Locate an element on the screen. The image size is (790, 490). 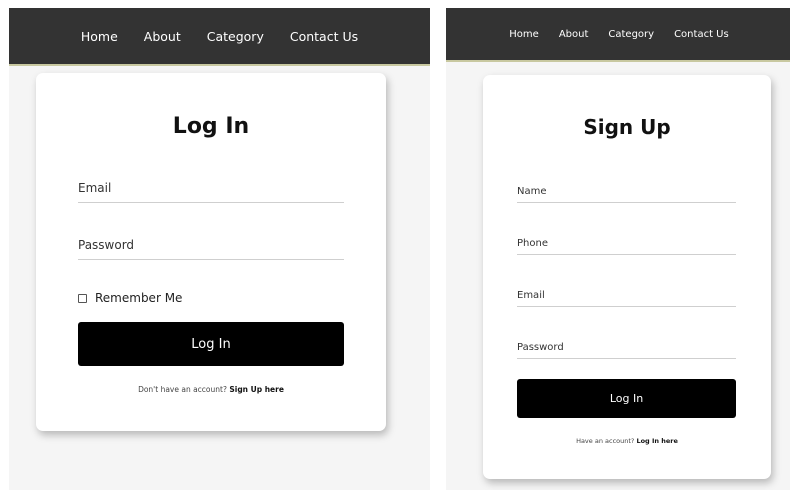
signup-footer: Have an account? Log In here is located at coordinates (627, 441).